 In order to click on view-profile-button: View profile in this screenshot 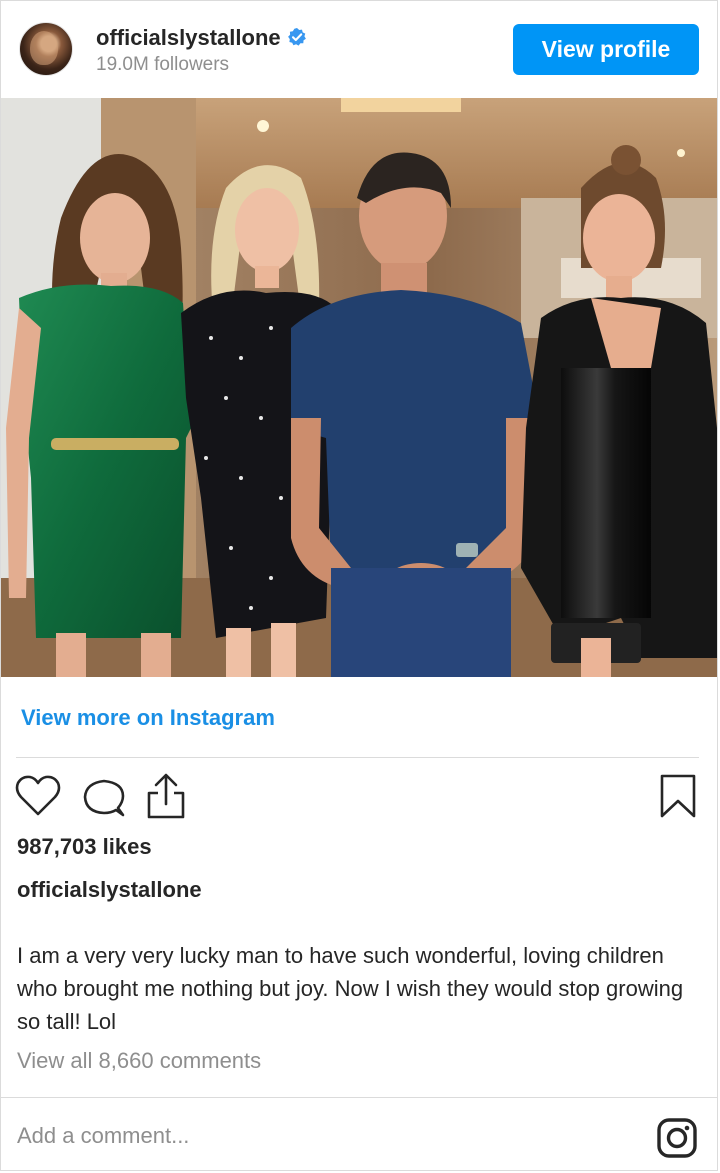, I will do `click(606, 49)`.